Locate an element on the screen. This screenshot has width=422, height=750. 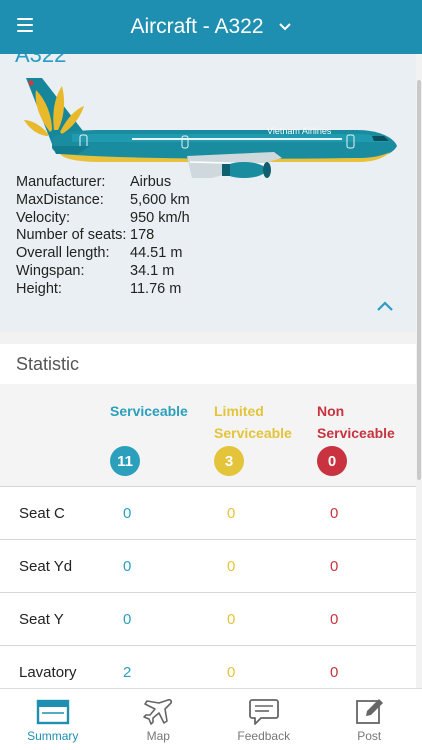
page-title: Aircraft - A322 is located at coordinates (197, 26).